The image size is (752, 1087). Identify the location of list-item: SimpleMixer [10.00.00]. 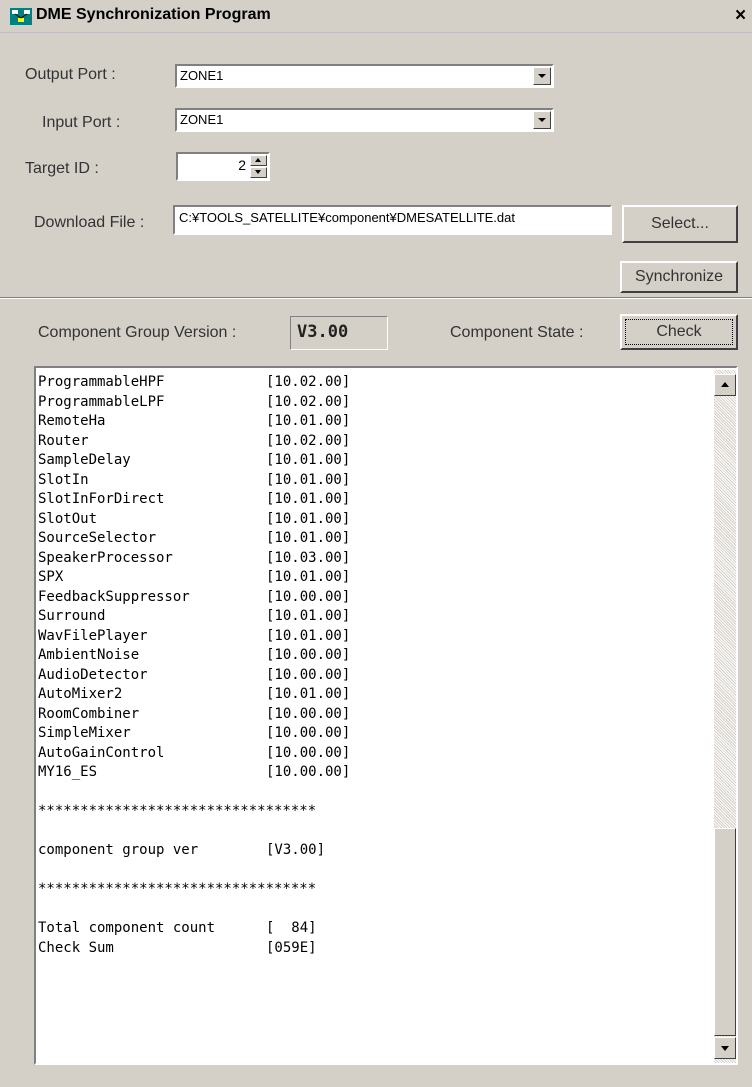
(194, 733).